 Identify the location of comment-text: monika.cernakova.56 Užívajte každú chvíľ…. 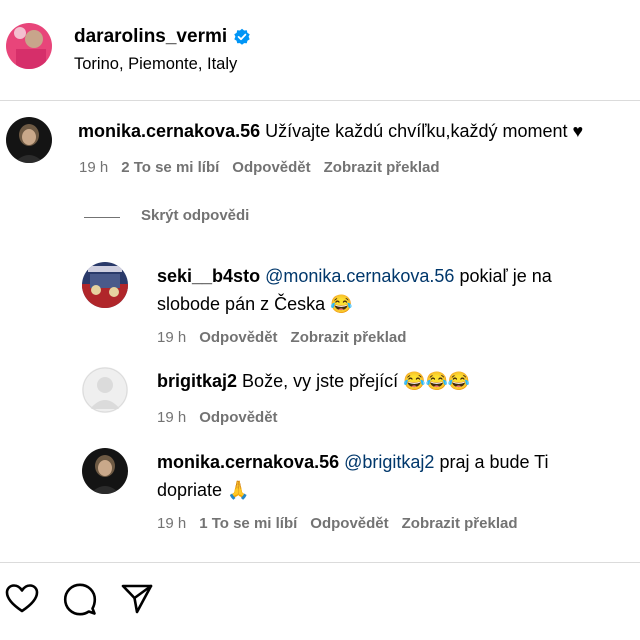
(330, 131).